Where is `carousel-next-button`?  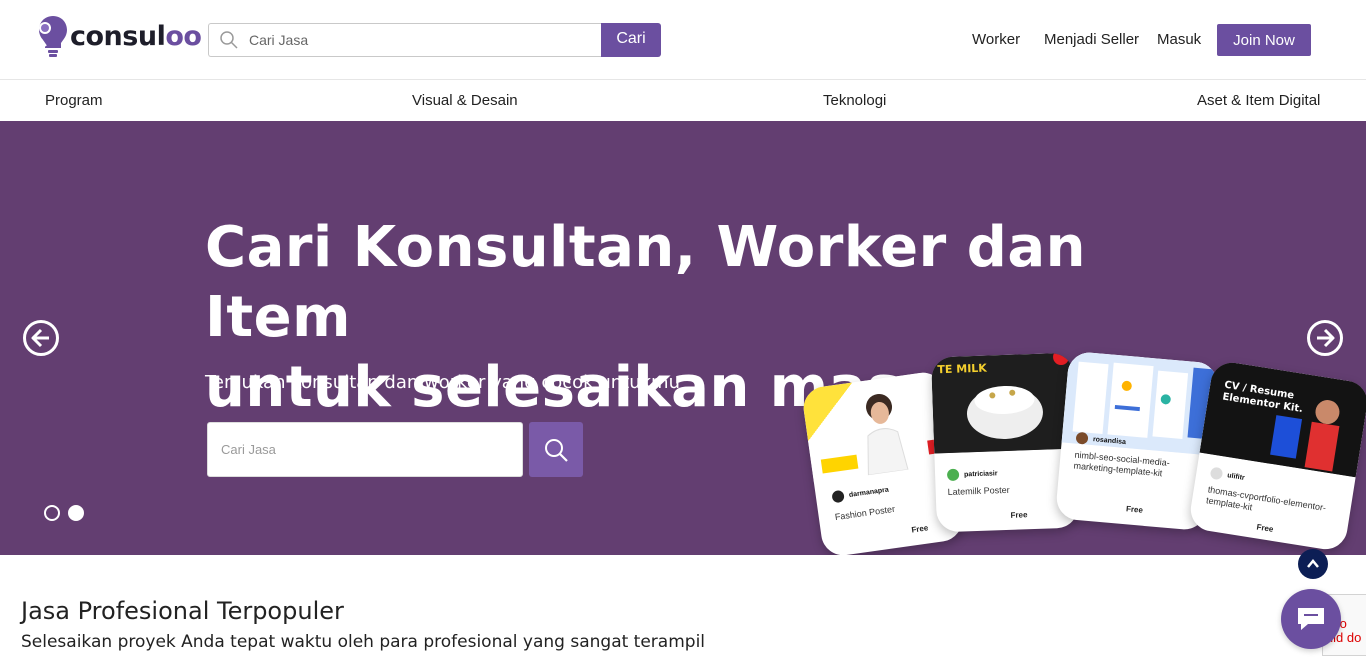 carousel-next-button is located at coordinates (1325, 338).